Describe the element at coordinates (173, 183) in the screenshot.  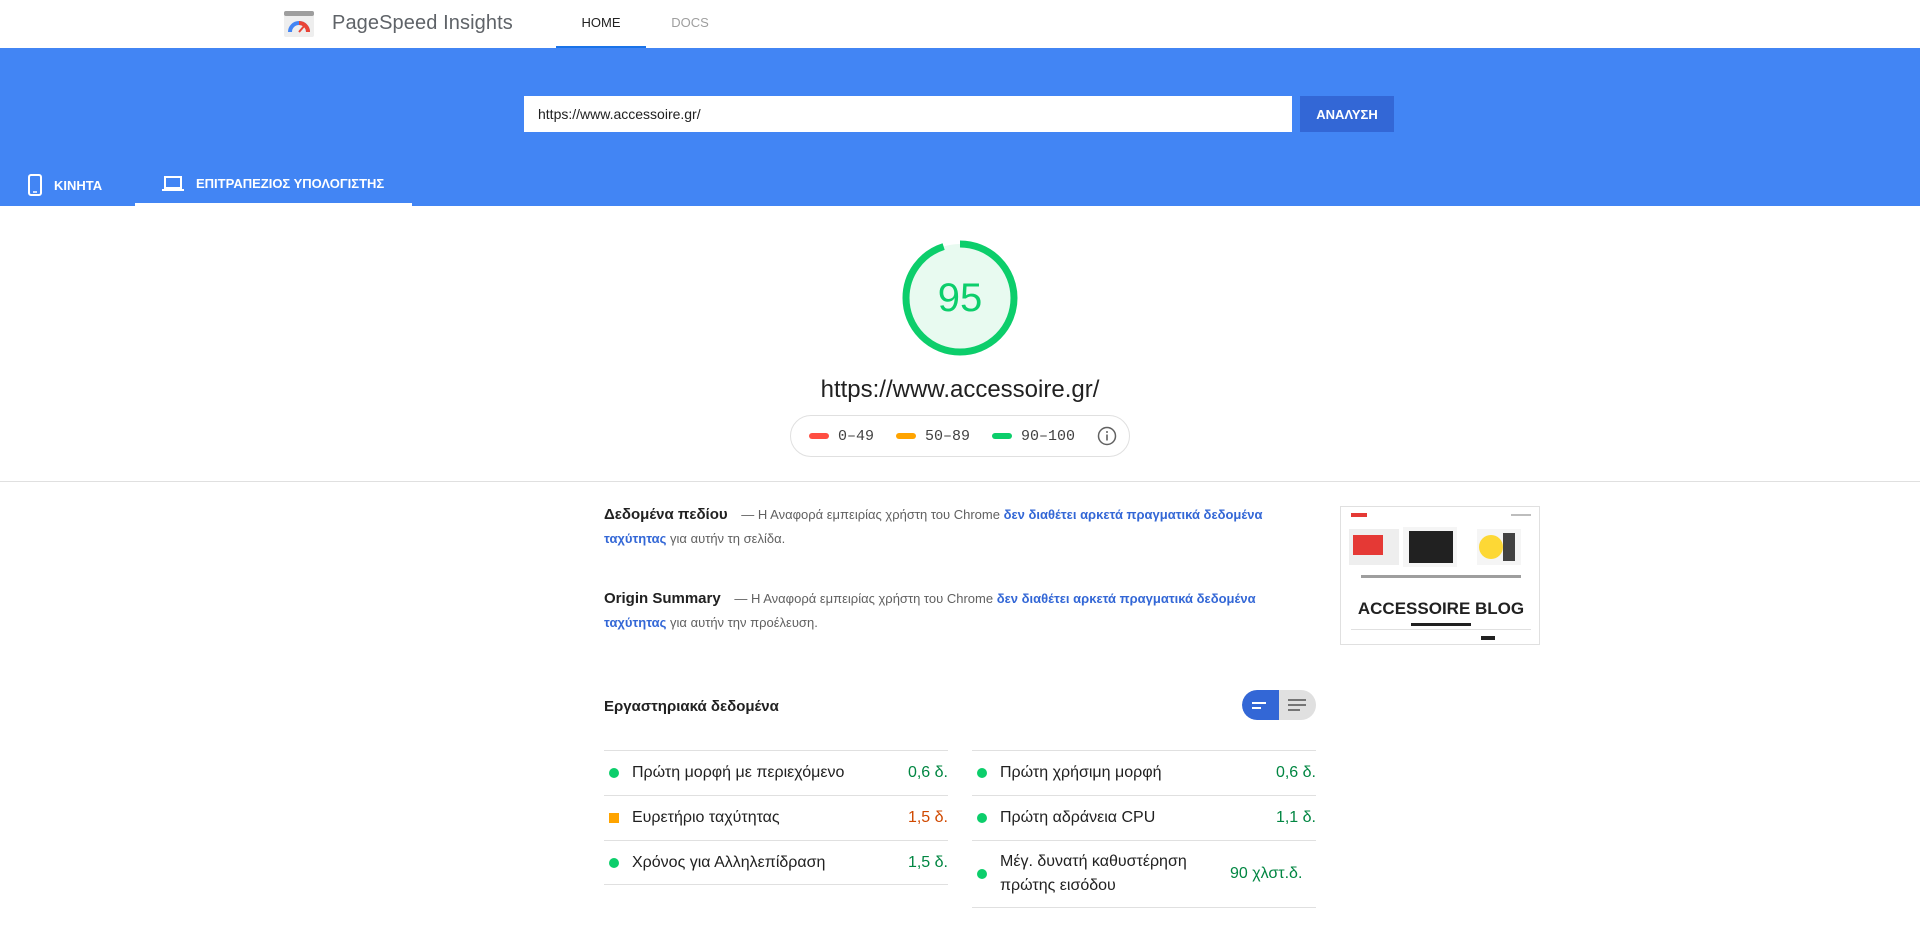
I see `laptop-icon` at that location.